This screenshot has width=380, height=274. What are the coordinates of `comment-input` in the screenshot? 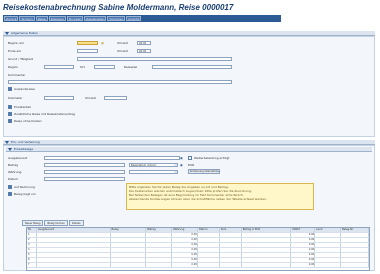 It's located at (120, 82).